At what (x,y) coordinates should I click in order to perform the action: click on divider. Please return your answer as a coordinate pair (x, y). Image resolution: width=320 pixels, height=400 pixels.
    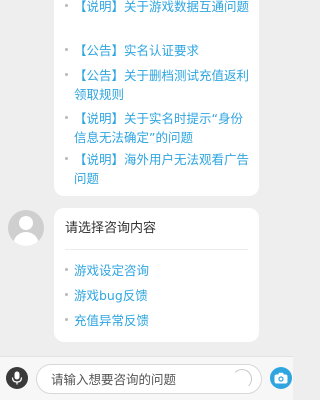
    Looking at the image, I should click on (156, 249).